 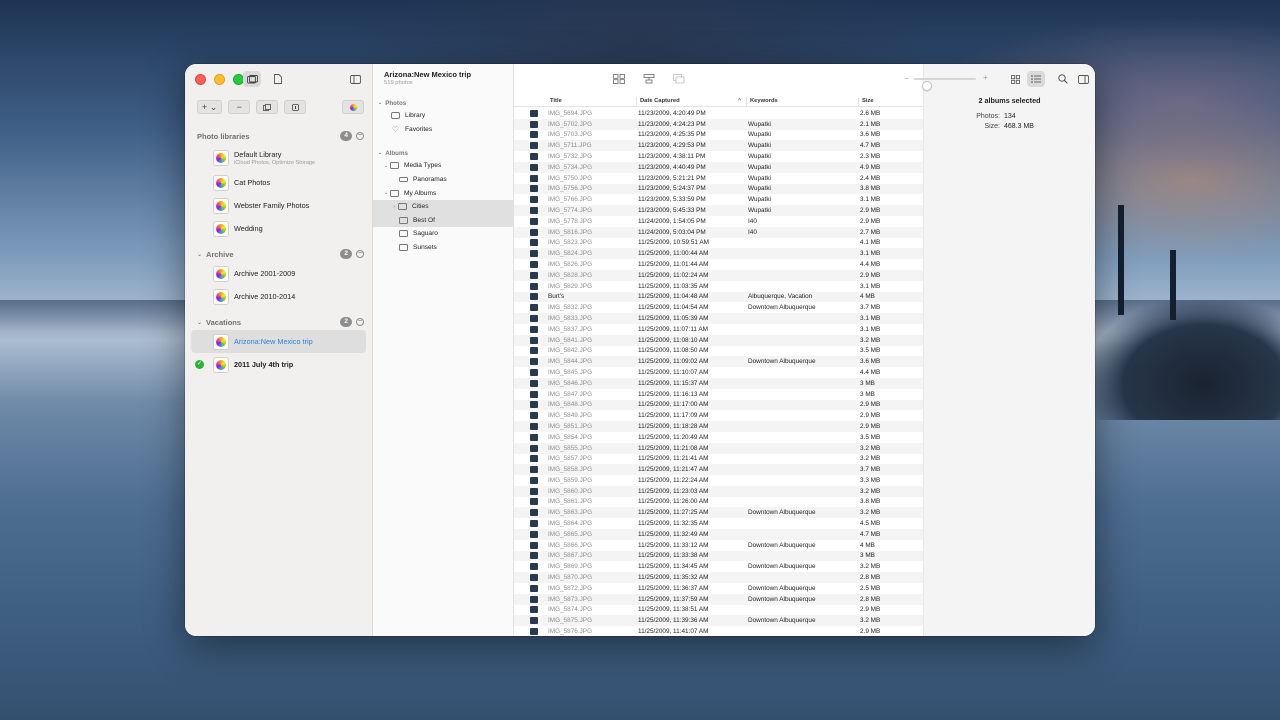 What do you see at coordinates (906, 78) in the screenshot?
I see `zoom-out-icon: −` at bounding box center [906, 78].